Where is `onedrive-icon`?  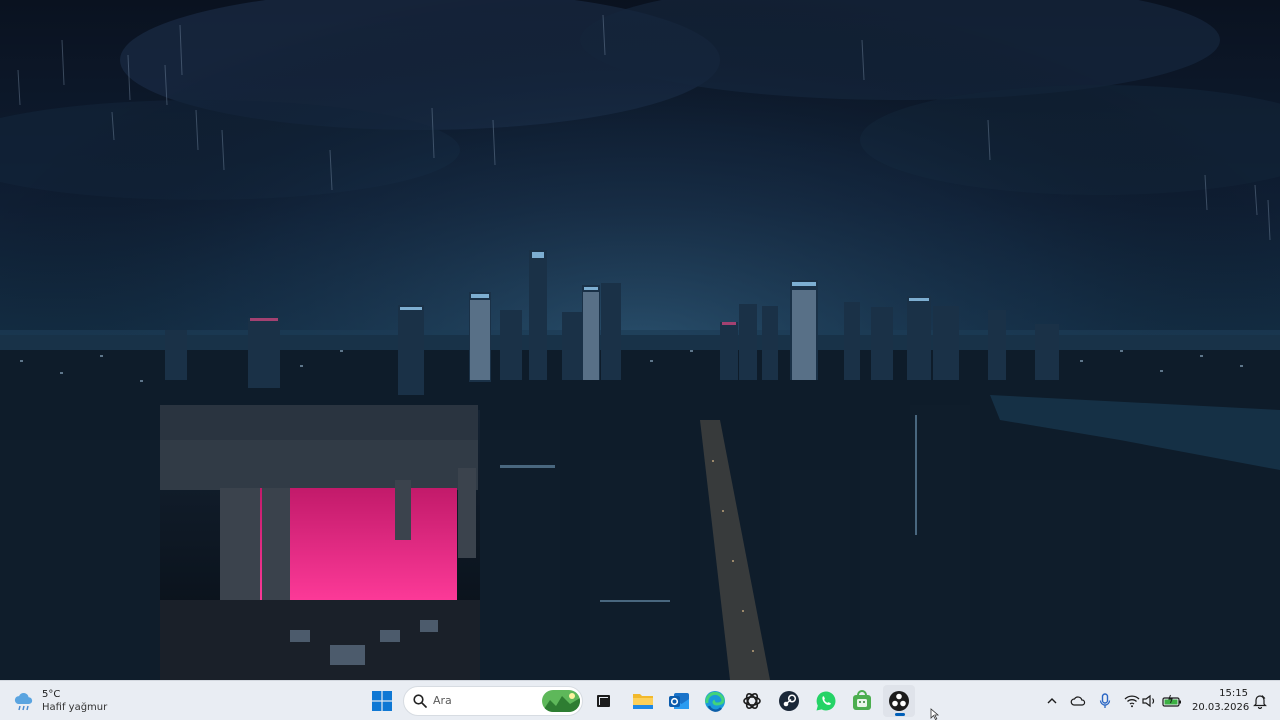 onedrive-icon is located at coordinates (1078, 701).